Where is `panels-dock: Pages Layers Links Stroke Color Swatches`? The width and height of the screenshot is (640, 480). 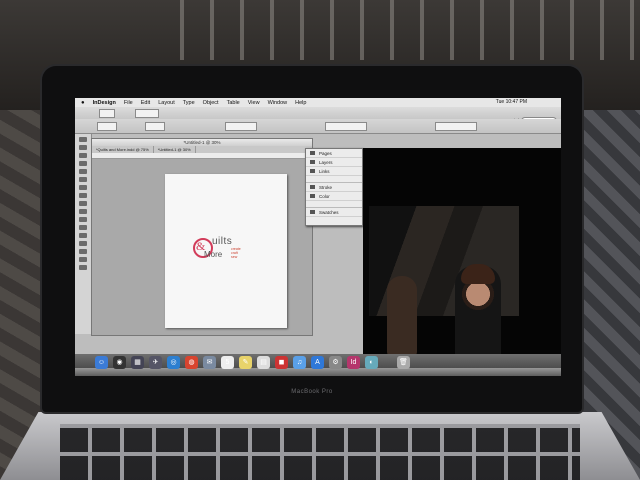 panels-dock: Pages Layers Links Stroke Color Swatches is located at coordinates (334, 187).